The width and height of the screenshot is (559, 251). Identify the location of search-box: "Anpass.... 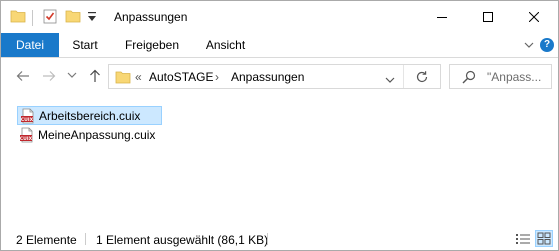
(500, 76).